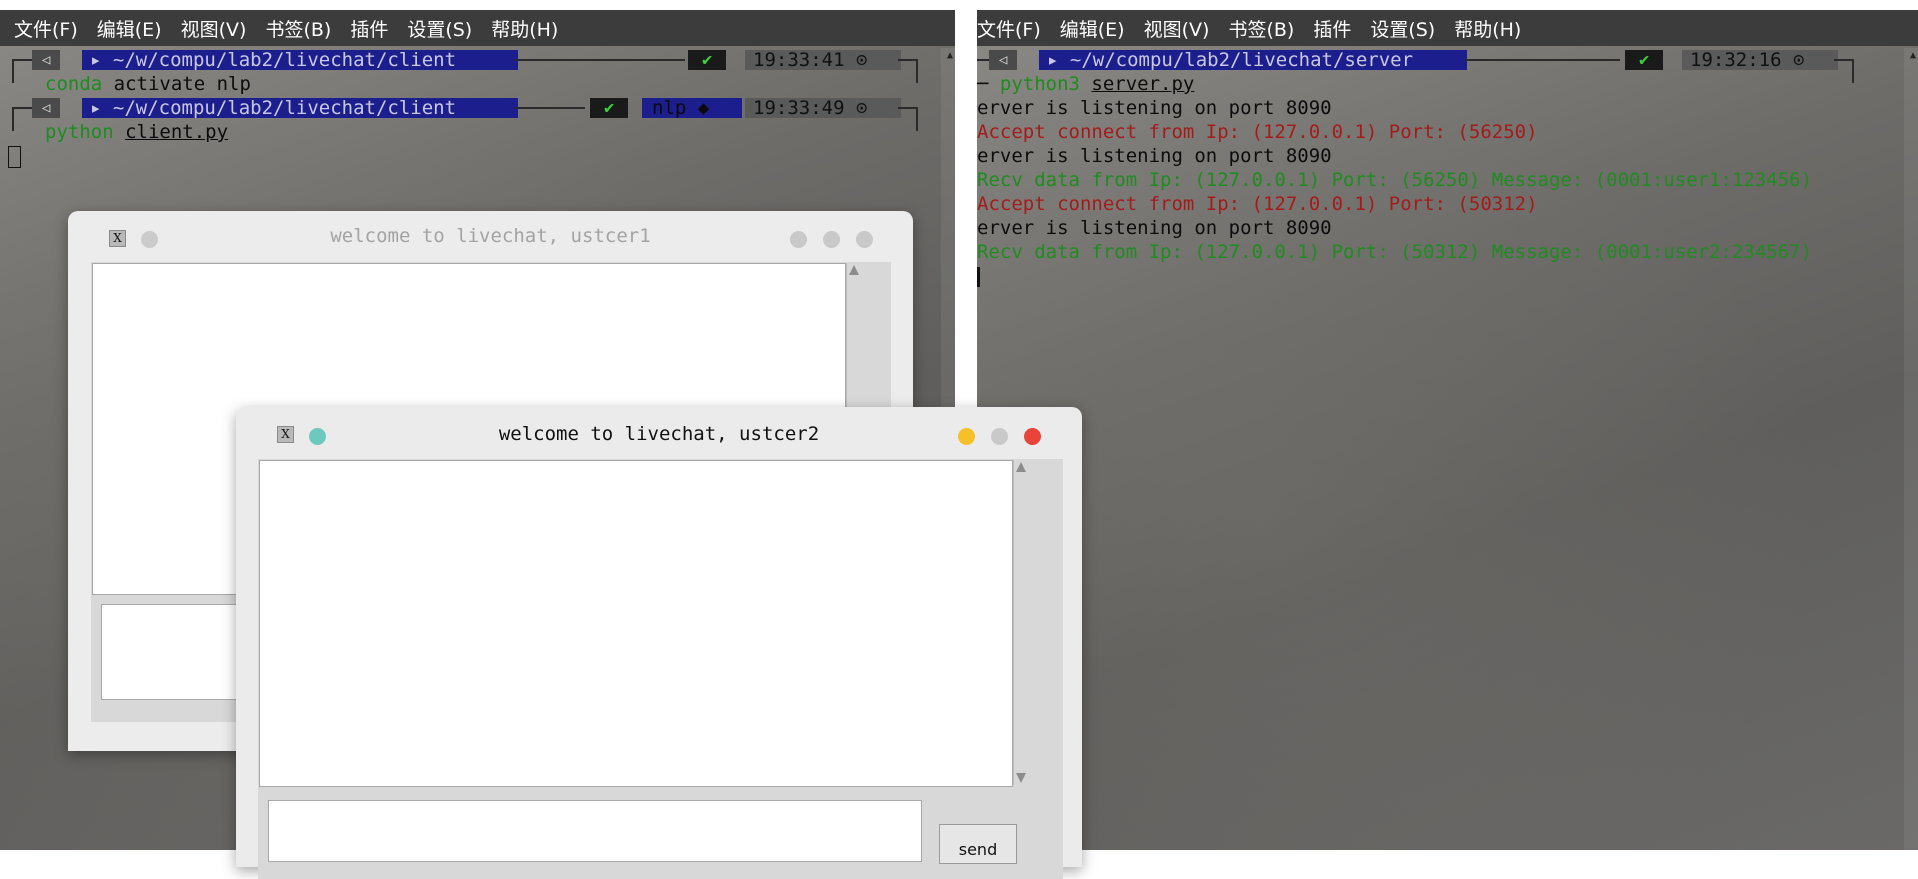 Image resolution: width=1918 pixels, height=879 pixels. What do you see at coordinates (636, 623) in the screenshot?
I see `message-history` at bounding box center [636, 623].